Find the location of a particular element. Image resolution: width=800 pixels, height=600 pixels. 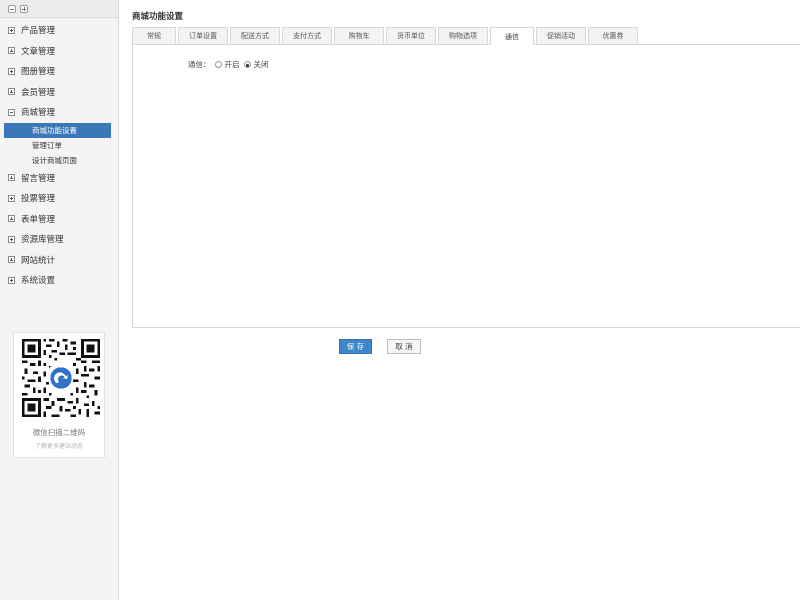

radio-off: 关闭 is located at coordinates (256, 64).